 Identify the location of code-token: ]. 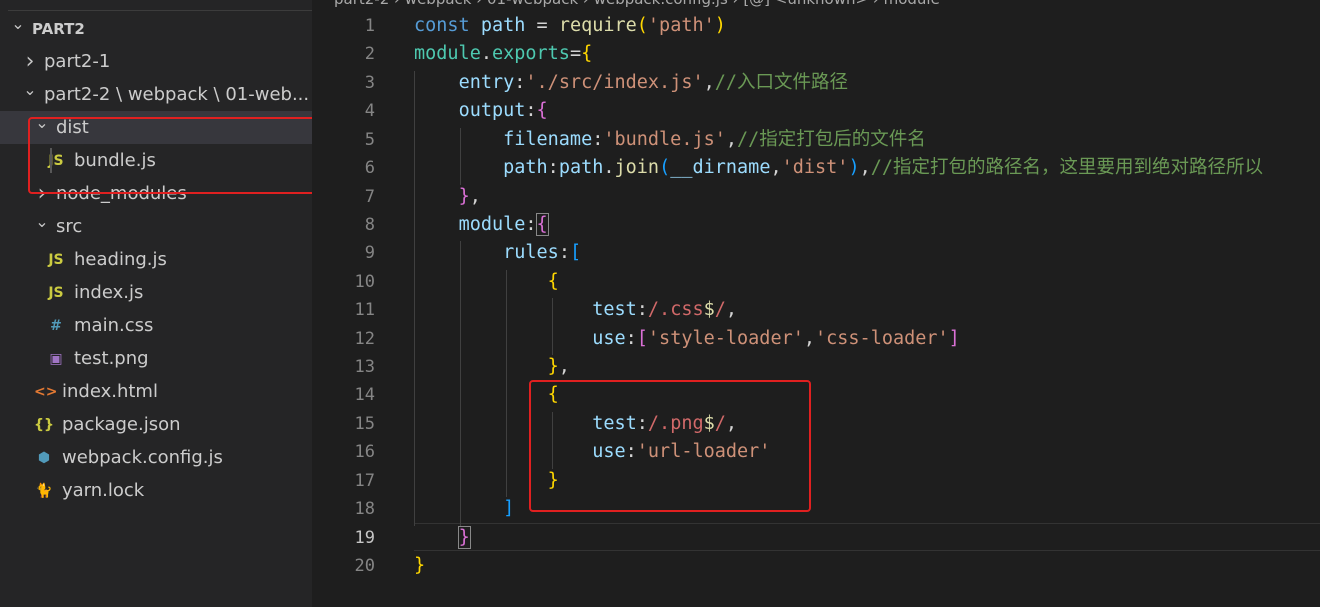
(954, 338).